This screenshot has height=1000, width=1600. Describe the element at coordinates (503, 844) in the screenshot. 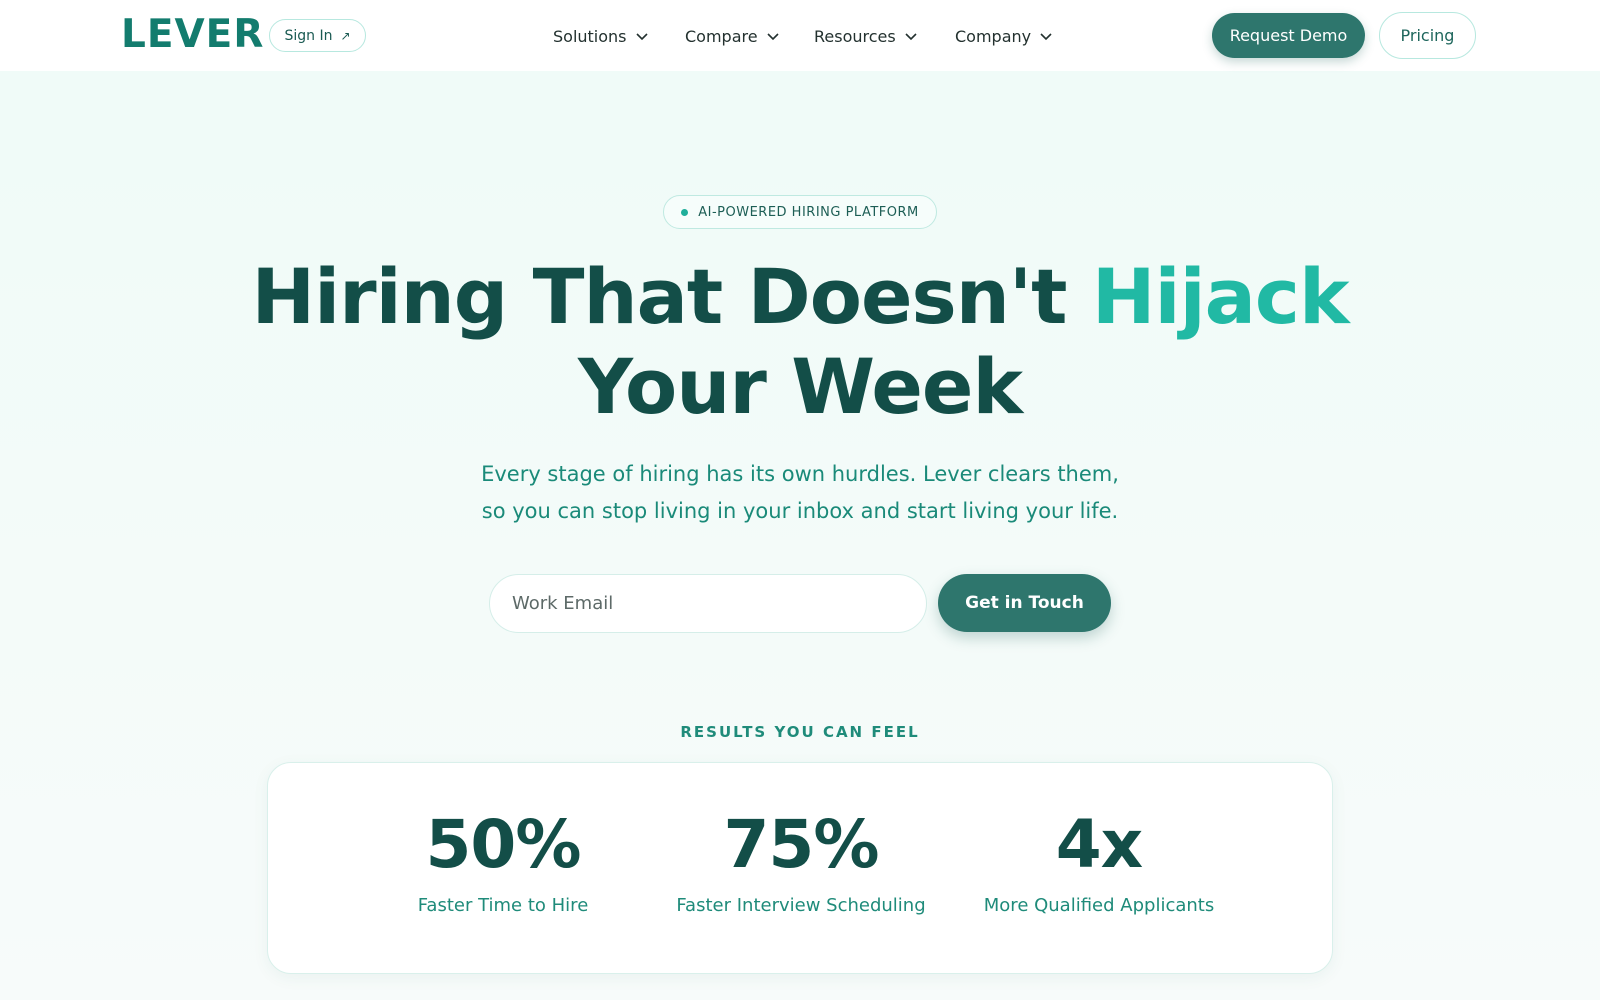

I see `stat-value: 50%` at that location.